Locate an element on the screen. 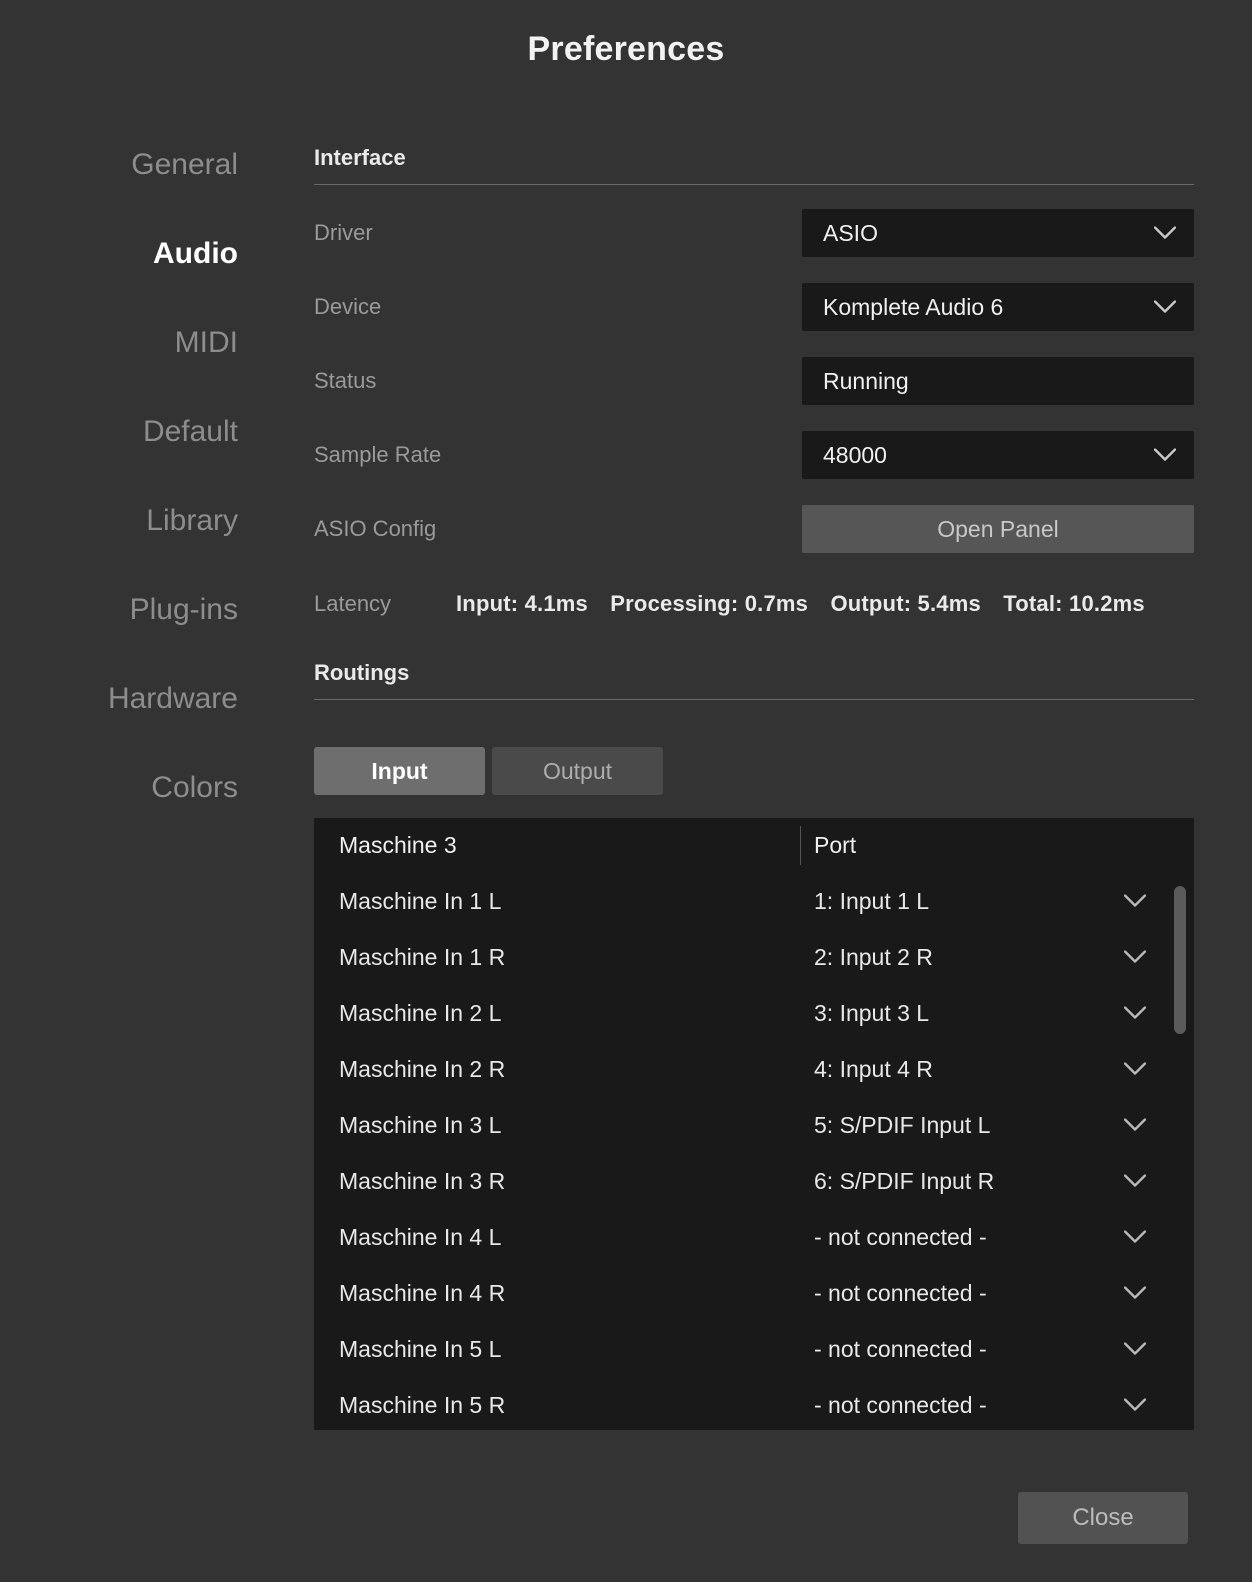  row-port-value: 6: S/PDIF Input R is located at coordinates (904, 1180).